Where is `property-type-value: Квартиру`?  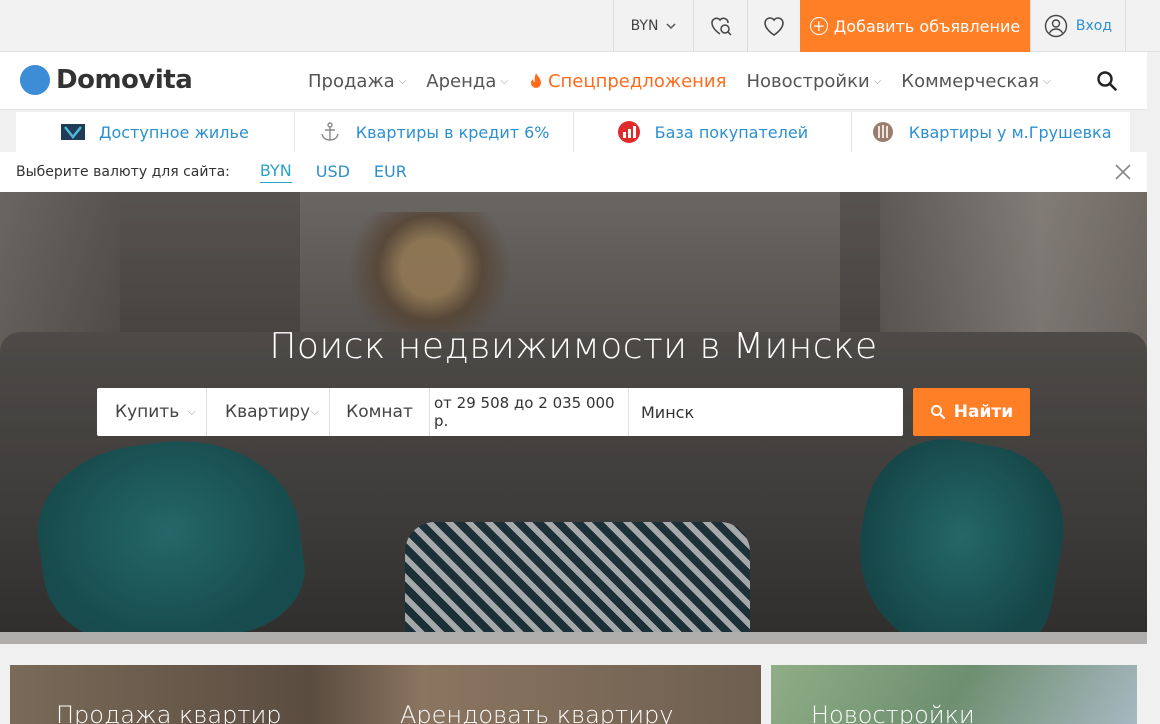 property-type-value: Квартиру is located at coordinates (268, 412).